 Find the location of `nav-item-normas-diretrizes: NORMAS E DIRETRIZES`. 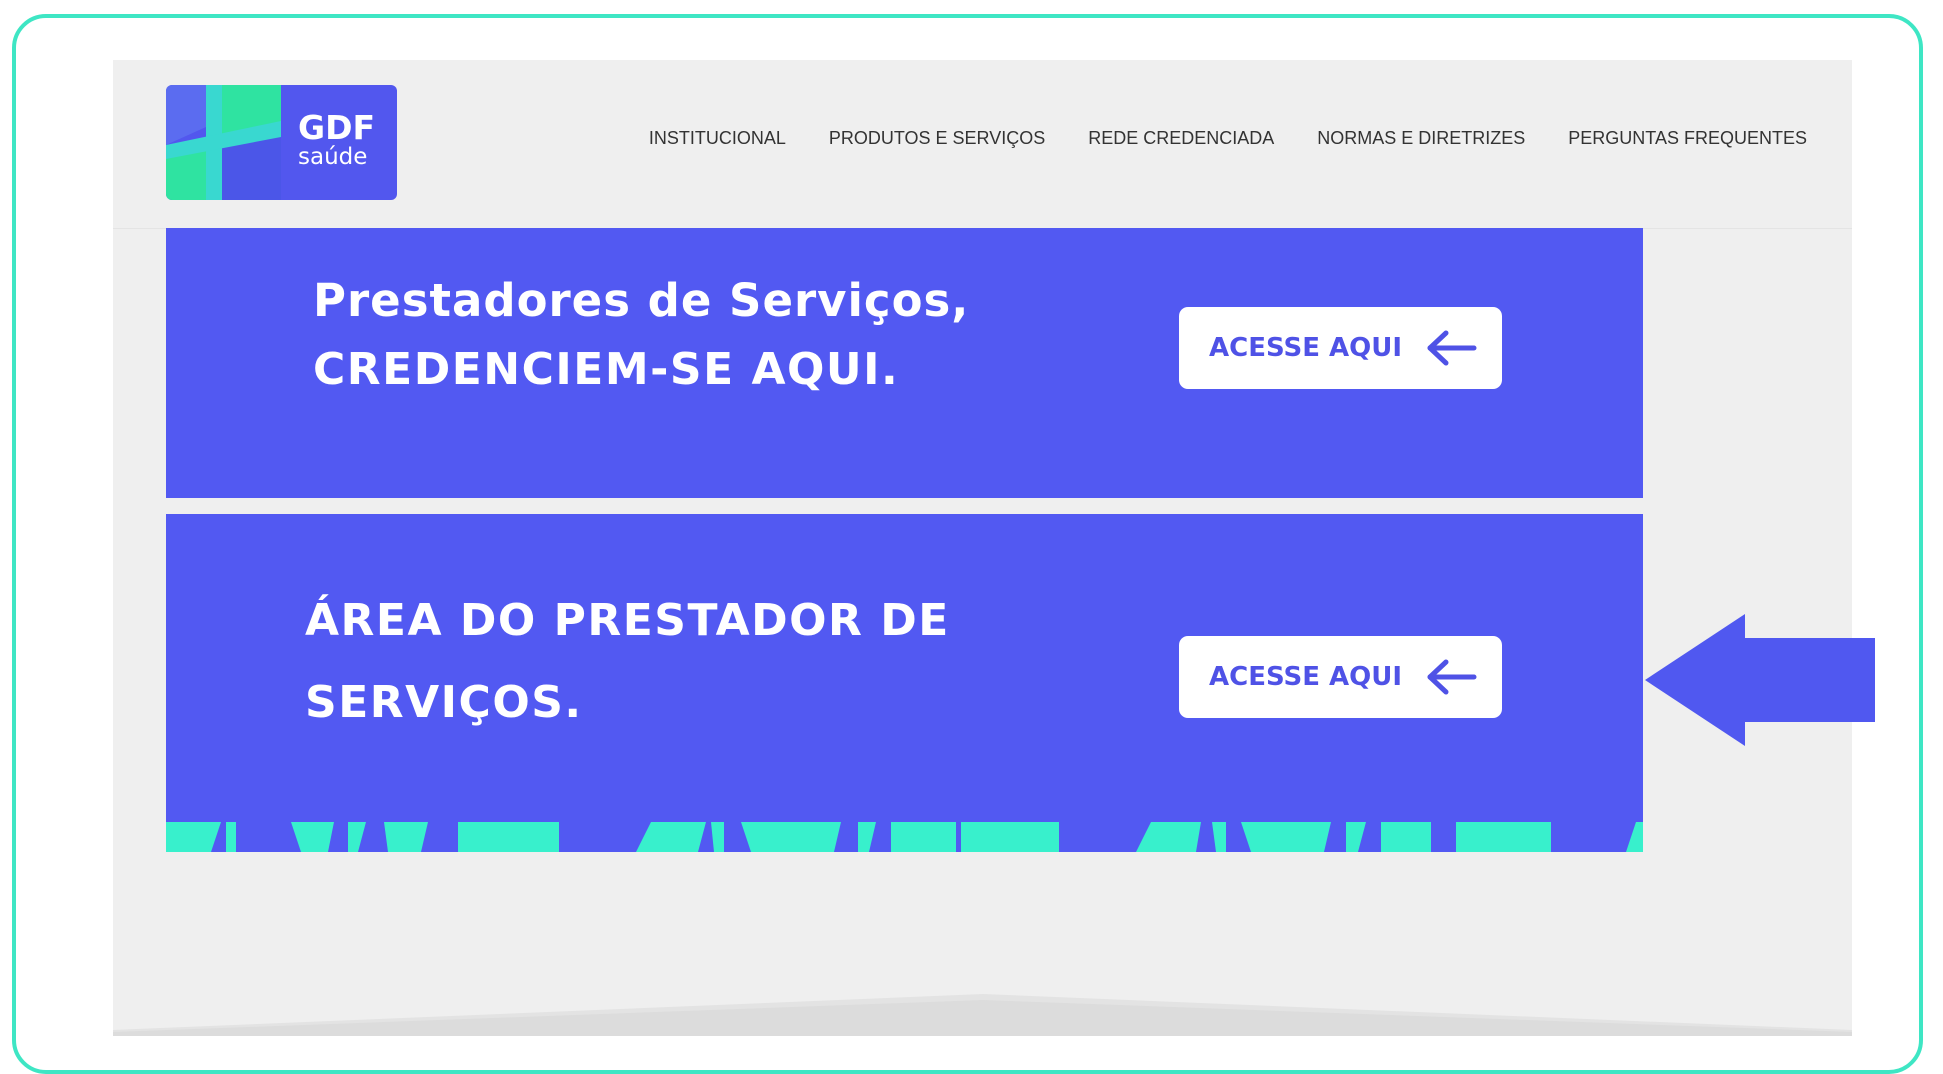

nav-item-normas-diretrizes: NORMAS E DIRETRIZES is located at coordinates (1421, 138).